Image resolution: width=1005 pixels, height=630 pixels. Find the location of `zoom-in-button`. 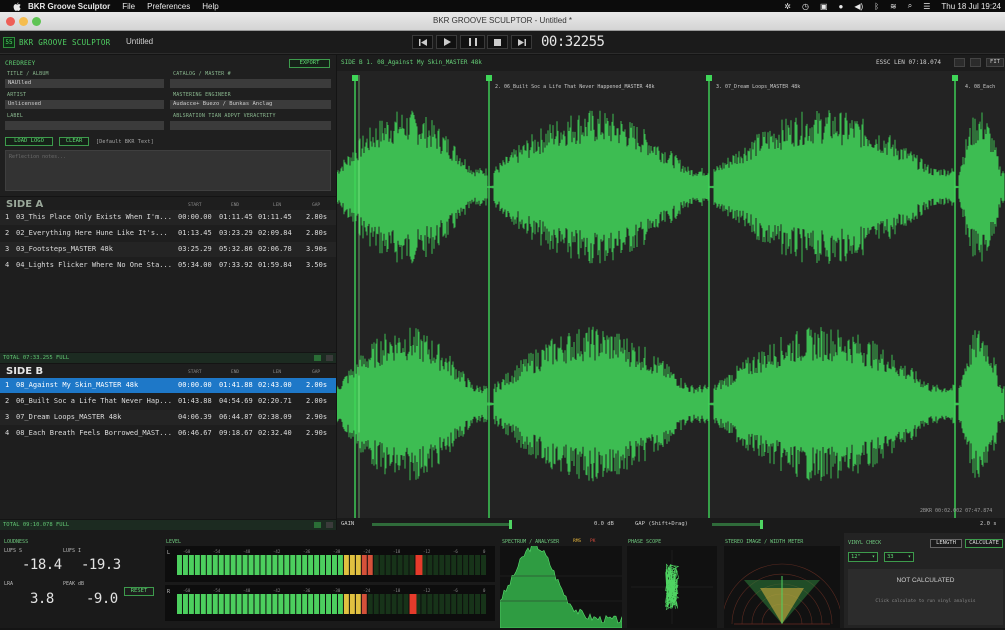

zoom-in-button is located at coordinates (975, 62).